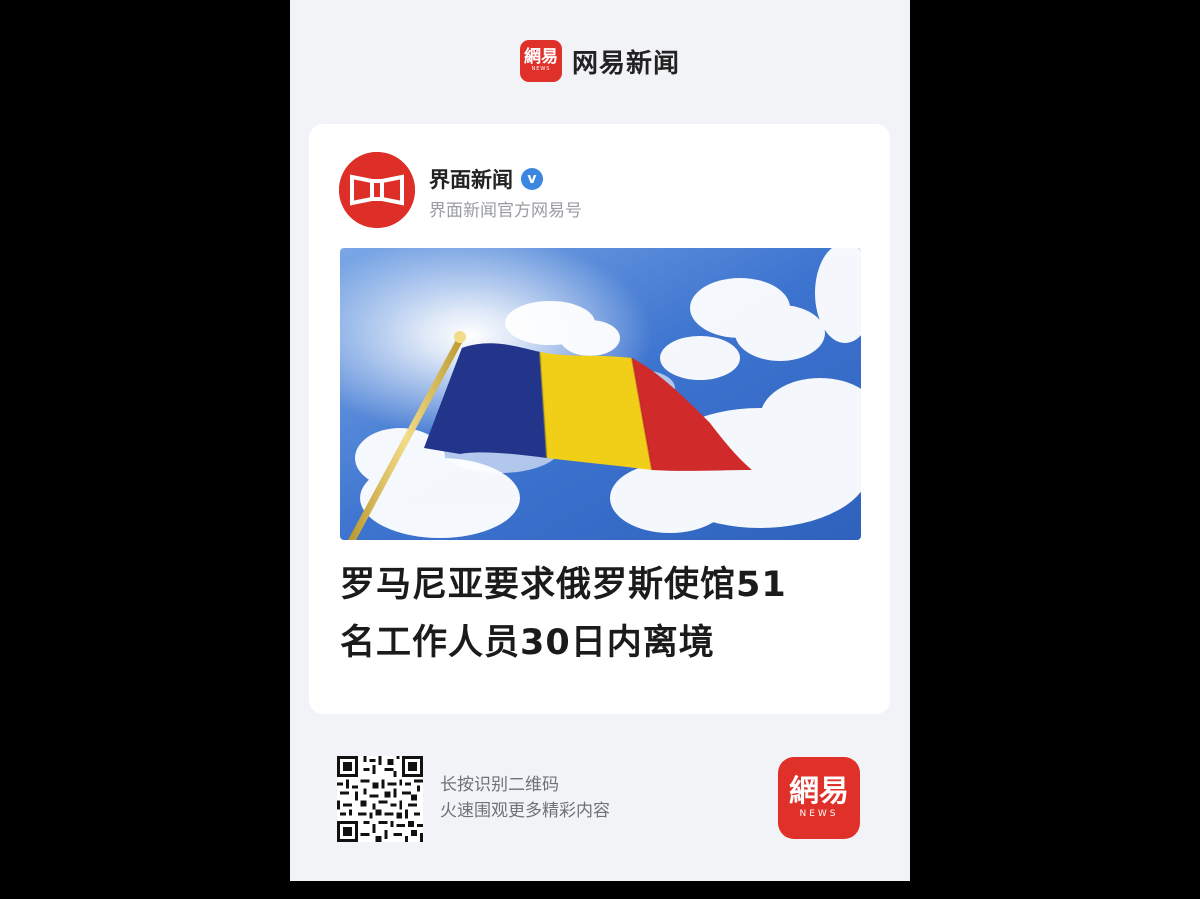  I want to click on author-subtitle: 界面新闻官方网易号, so click(505, 211).